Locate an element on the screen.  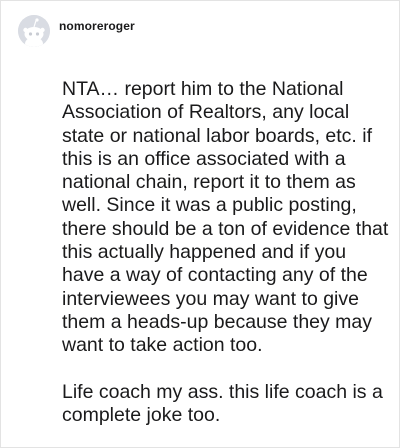
avatar is located at coordinates (34, 31).